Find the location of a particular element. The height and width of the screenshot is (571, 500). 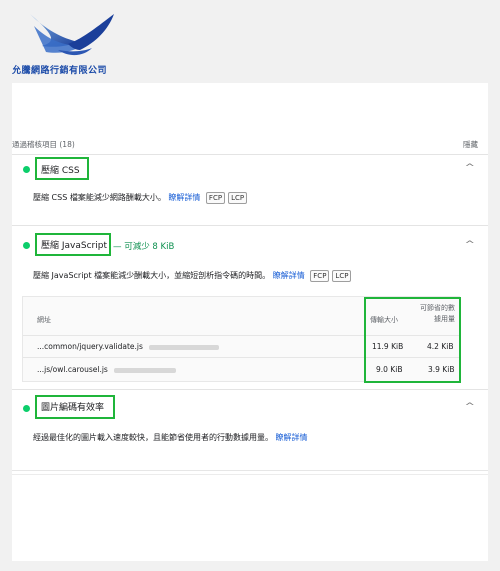

audit-minify-css: 壓縮 CSS ^ is located at coordinates (250, 172).